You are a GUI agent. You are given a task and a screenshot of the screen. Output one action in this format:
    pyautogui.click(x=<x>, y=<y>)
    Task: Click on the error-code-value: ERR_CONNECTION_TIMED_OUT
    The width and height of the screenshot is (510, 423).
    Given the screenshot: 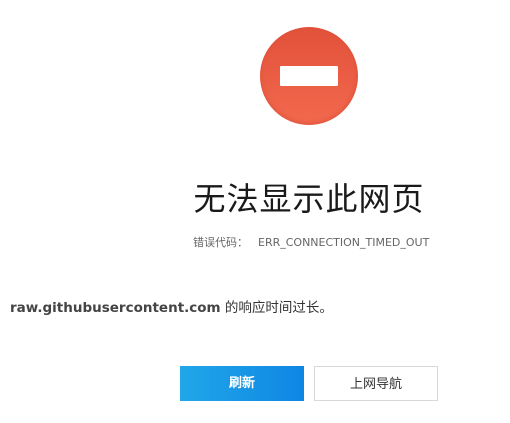 What is the action you would take?
    pyautogui.click(x=344, y=242)
    